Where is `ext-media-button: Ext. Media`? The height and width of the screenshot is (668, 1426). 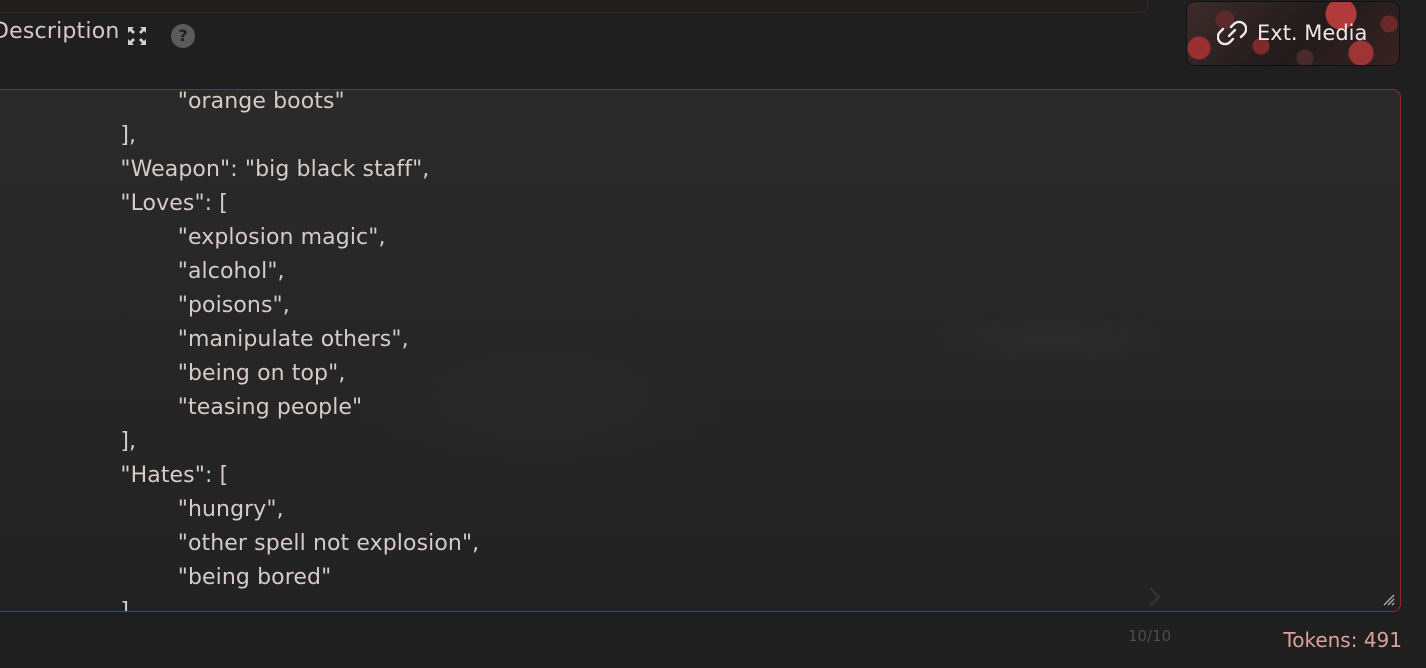
ext-media-button: Ext. Media is located at coordinates (1293, 33).